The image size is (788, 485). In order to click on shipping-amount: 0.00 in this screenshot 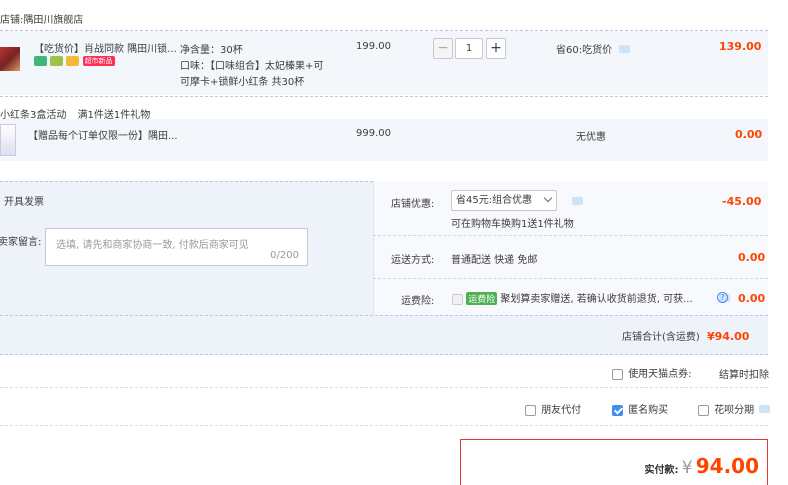, I will do `click(752, 257)`.